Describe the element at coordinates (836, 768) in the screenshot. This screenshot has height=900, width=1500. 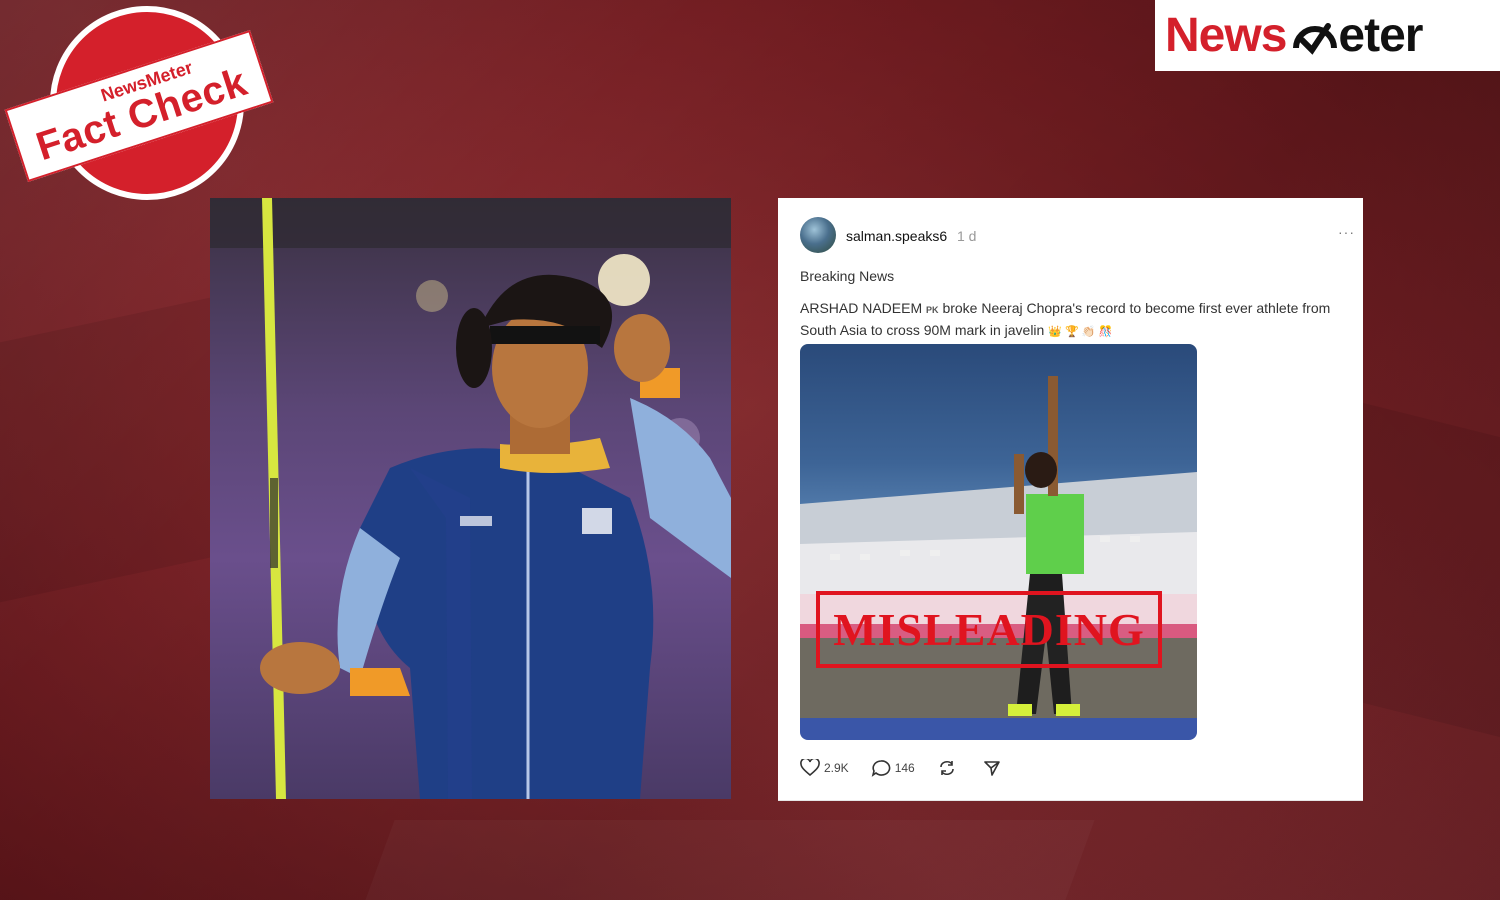
I see `like-count: 2.9K` at that location.